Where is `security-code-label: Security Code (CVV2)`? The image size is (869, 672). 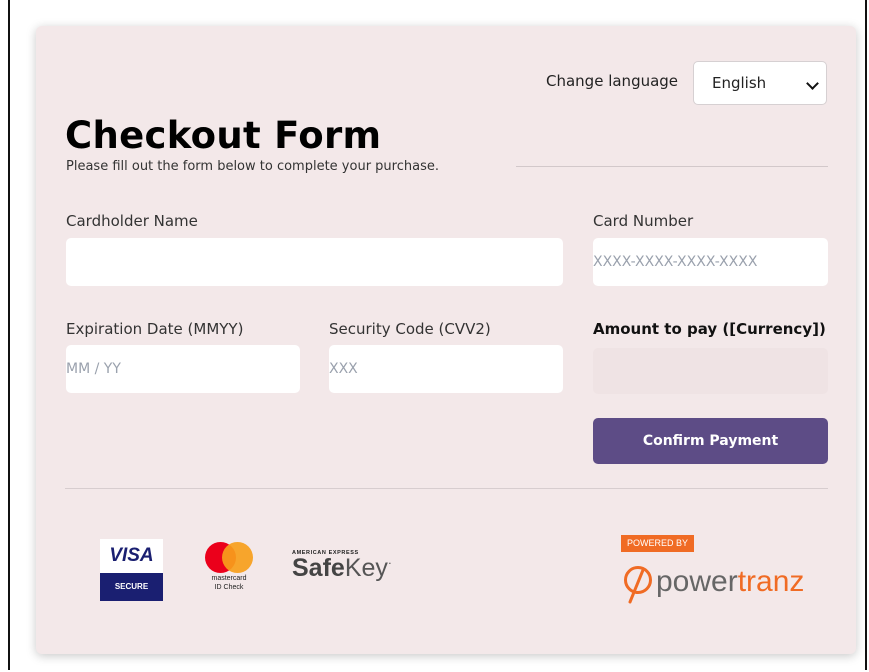 security-code-label: Security Code (CVV2) is located at coordinates (410, 329).